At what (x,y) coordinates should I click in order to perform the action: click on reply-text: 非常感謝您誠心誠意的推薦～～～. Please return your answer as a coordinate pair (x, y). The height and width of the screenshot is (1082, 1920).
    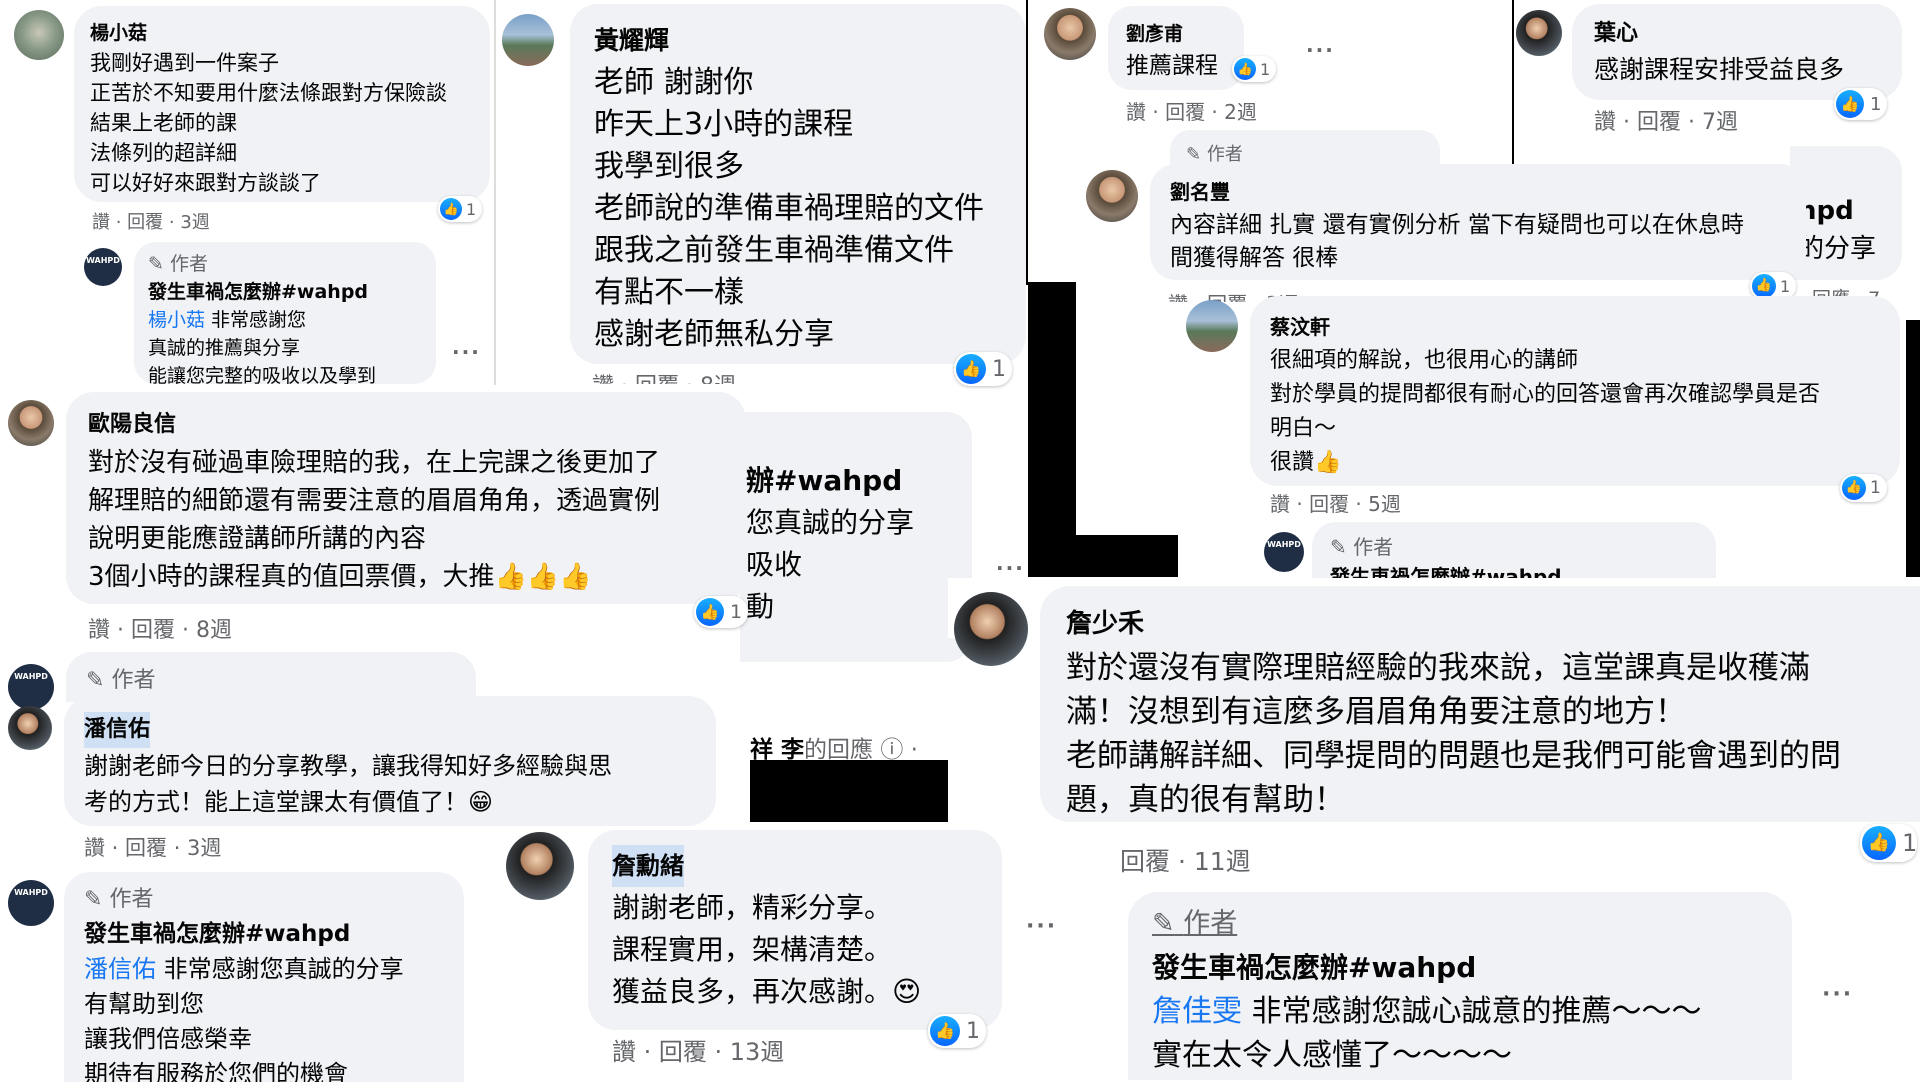
    Looking at the image, I should click on (1472, 1011).